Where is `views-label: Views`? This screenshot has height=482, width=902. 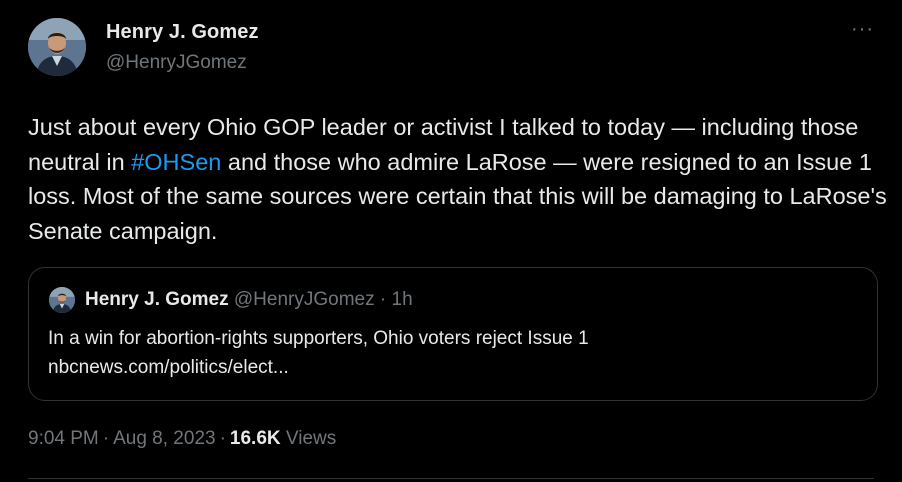
views-label: Views is located at coordinates (311, 438).